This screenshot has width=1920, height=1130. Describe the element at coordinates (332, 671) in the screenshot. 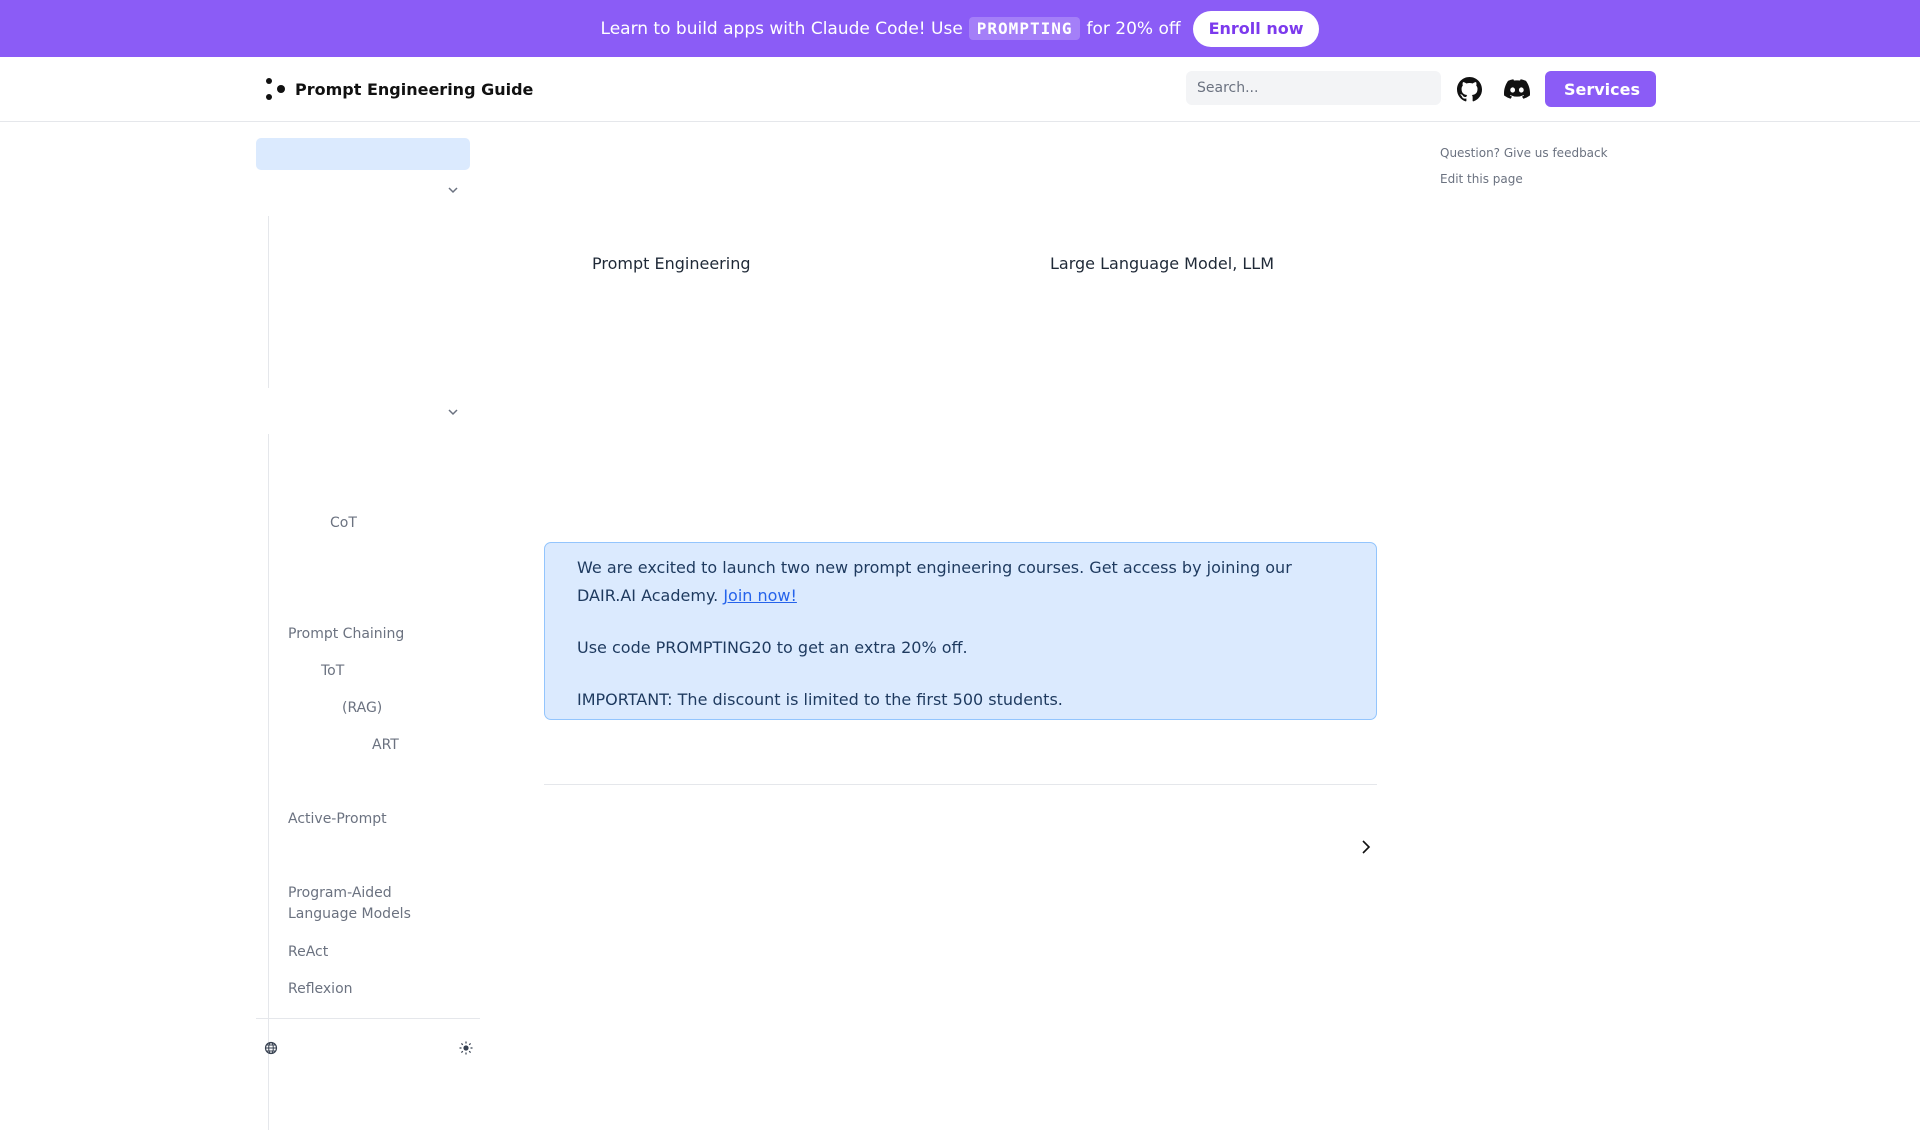

I see `sidebar-item-tot: ToT` at that location.